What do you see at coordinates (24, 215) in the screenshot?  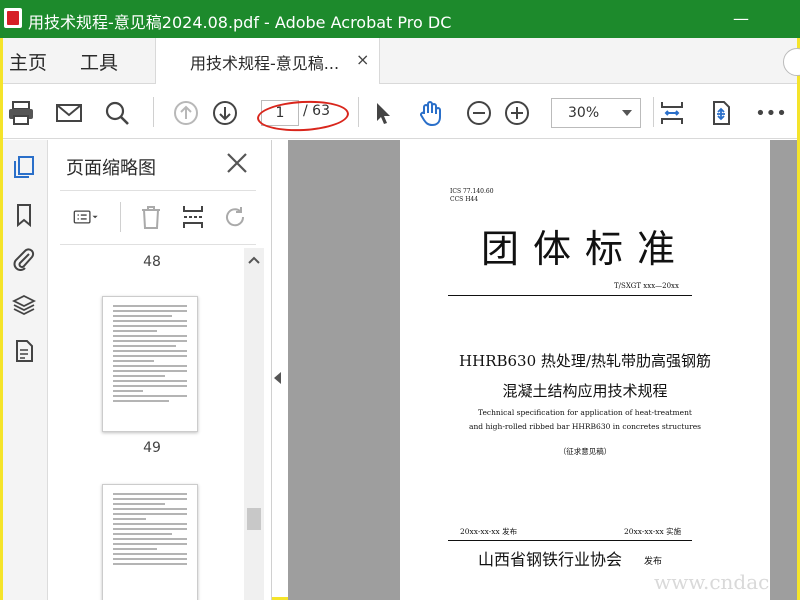 I see `bookmark-icon` at bounding box center [24, 215].